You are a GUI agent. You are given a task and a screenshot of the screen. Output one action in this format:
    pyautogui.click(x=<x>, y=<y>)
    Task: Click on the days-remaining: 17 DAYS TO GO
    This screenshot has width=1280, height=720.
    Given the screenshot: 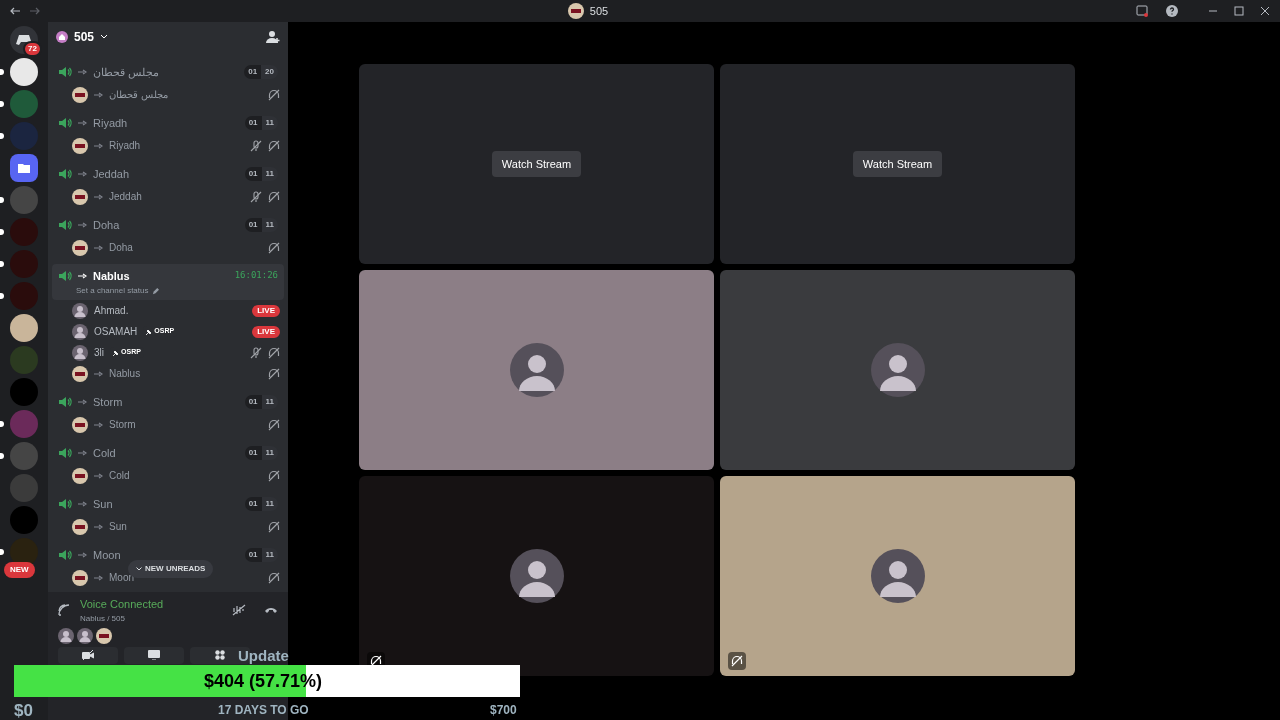 What is the action you would take?
    pyautogui.click(x=263, y=710)
    